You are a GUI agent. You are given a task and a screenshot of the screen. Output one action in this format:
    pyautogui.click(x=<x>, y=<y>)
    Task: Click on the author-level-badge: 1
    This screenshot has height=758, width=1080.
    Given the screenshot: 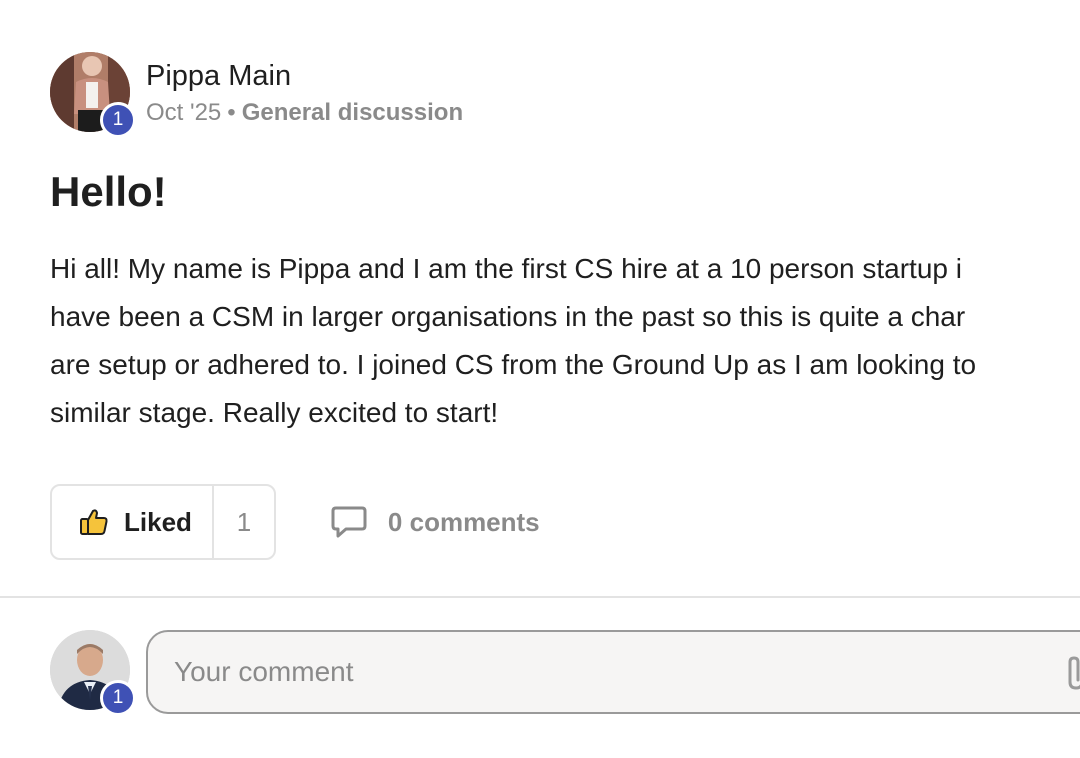 What is the action you would take?
    pyautogui.click(x=118, y=120)
    